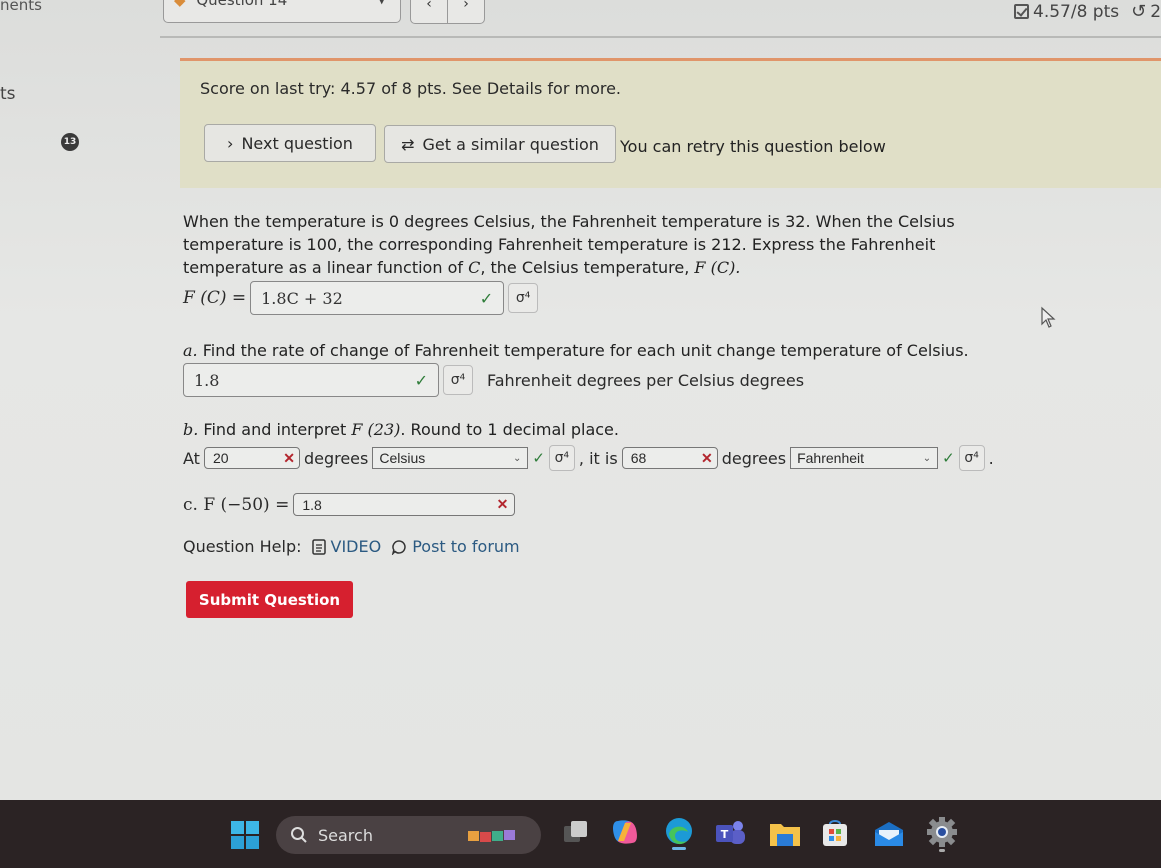 This screenshot has height=868, width=1161. I want to click on question-text-2: , the Celsius temperature,, so click(587, 267).